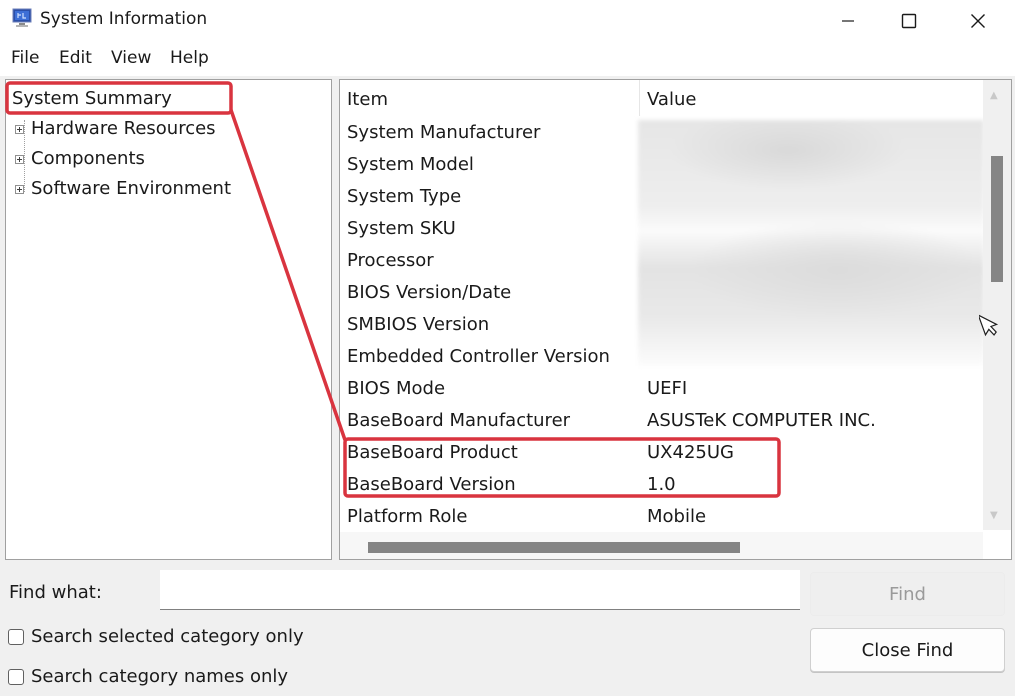  Describe the element at coordinates (507, 59) in the screenshot. I see `menu-bar: File Edit View Help` at that location.